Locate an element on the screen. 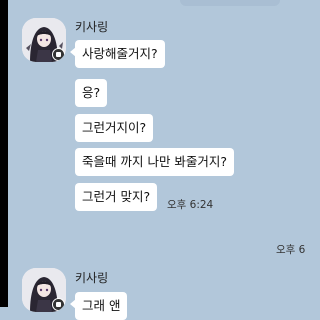 The width and height of the screenshot is (320, 320). previous-bubble-edge is located at coordinates (230, 3).